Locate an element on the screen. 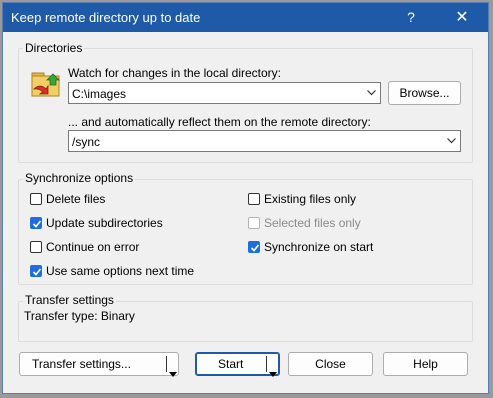 This screenshot has width=493, height=398. start-button-label: Start is located at coordinates (231, 364).